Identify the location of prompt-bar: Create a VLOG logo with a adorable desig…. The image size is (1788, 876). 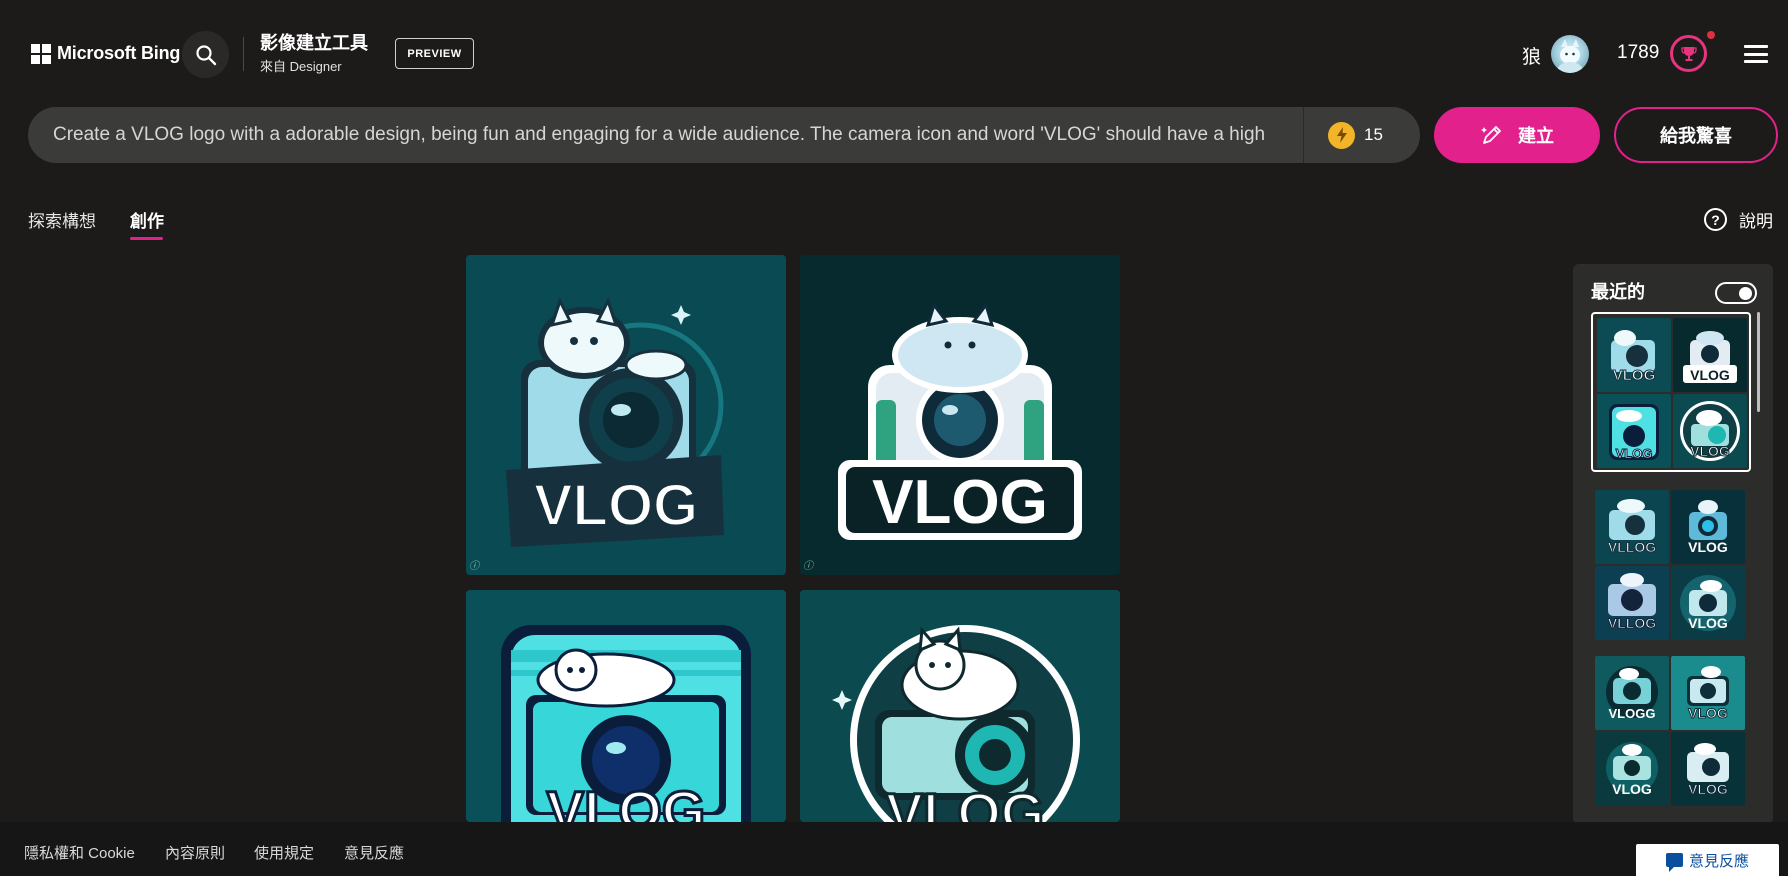
(724, 135).